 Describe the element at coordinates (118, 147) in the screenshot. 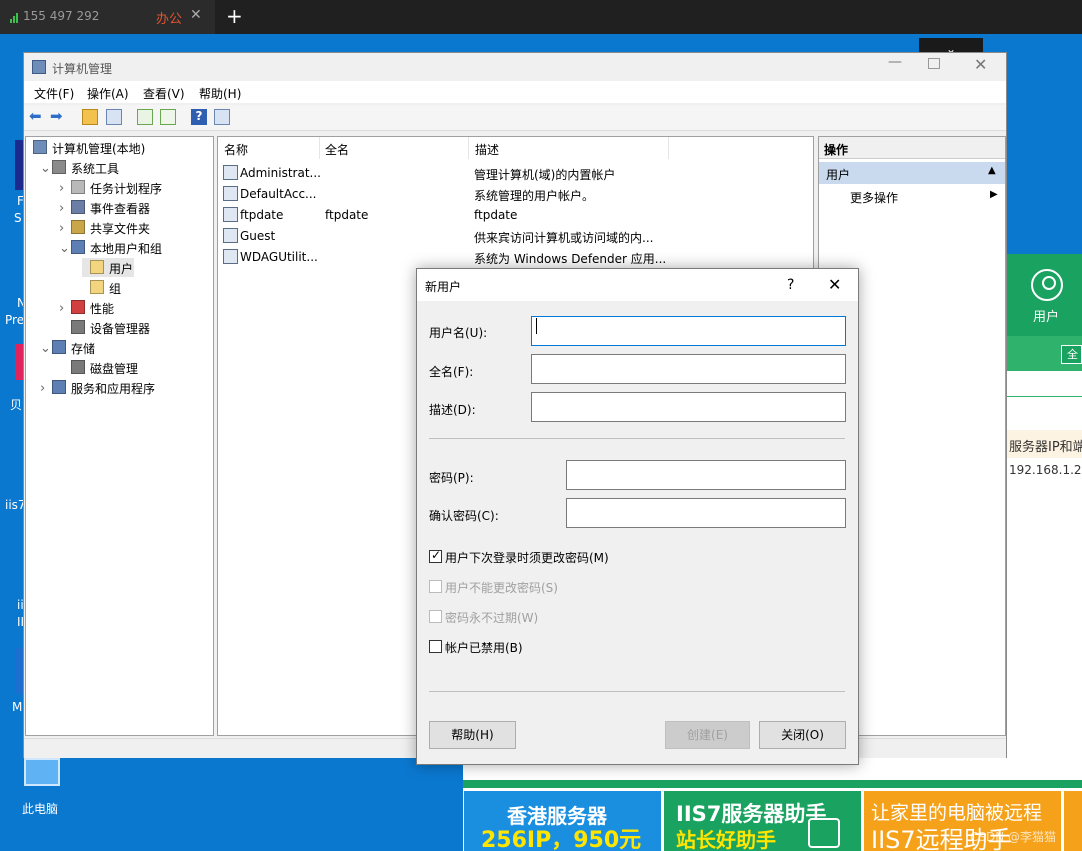

I see `tree-item: 计算机管理(本地)` at that location.